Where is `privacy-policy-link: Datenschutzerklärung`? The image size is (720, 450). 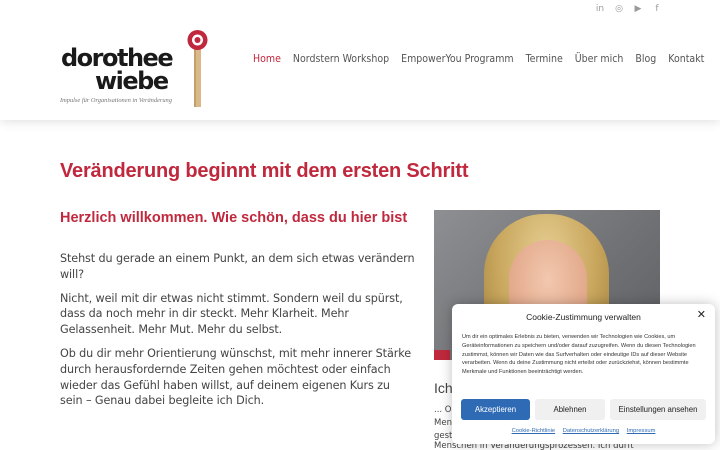 privacy-policy-link: Datenschutzerklärung is located at coordinates (591, 431).